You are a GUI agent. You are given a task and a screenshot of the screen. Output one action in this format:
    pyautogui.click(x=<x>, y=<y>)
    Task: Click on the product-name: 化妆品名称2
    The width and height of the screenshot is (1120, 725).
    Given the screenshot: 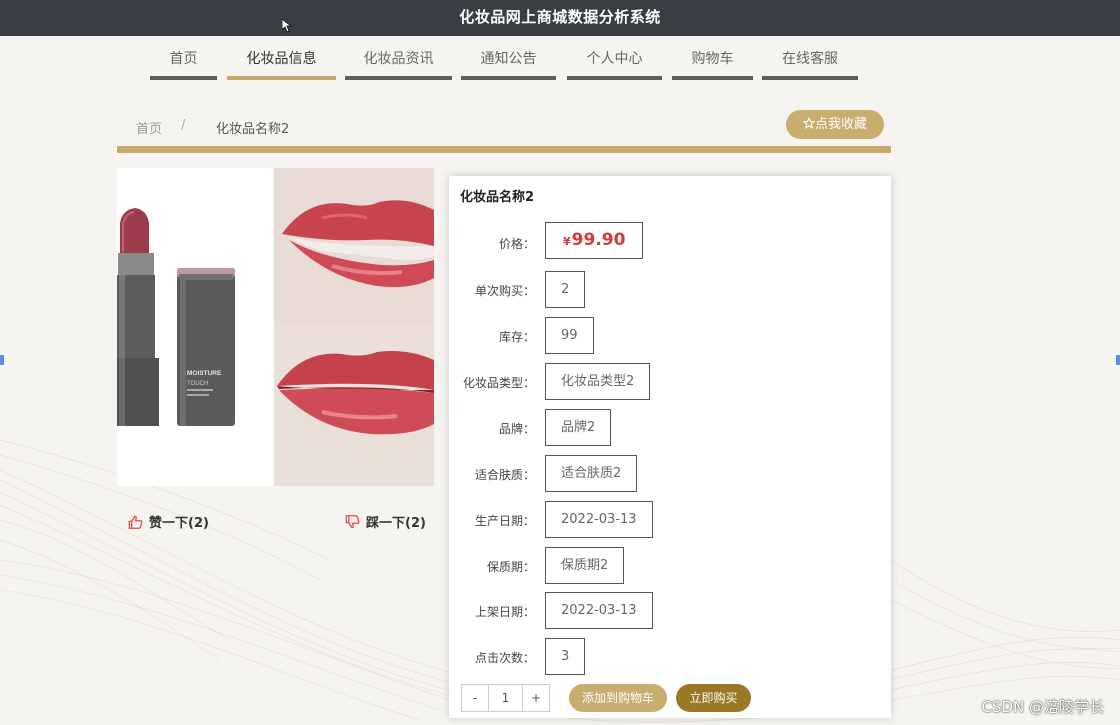 What is the action you would take?
    pyautogui.click(x=497, y=197)
    